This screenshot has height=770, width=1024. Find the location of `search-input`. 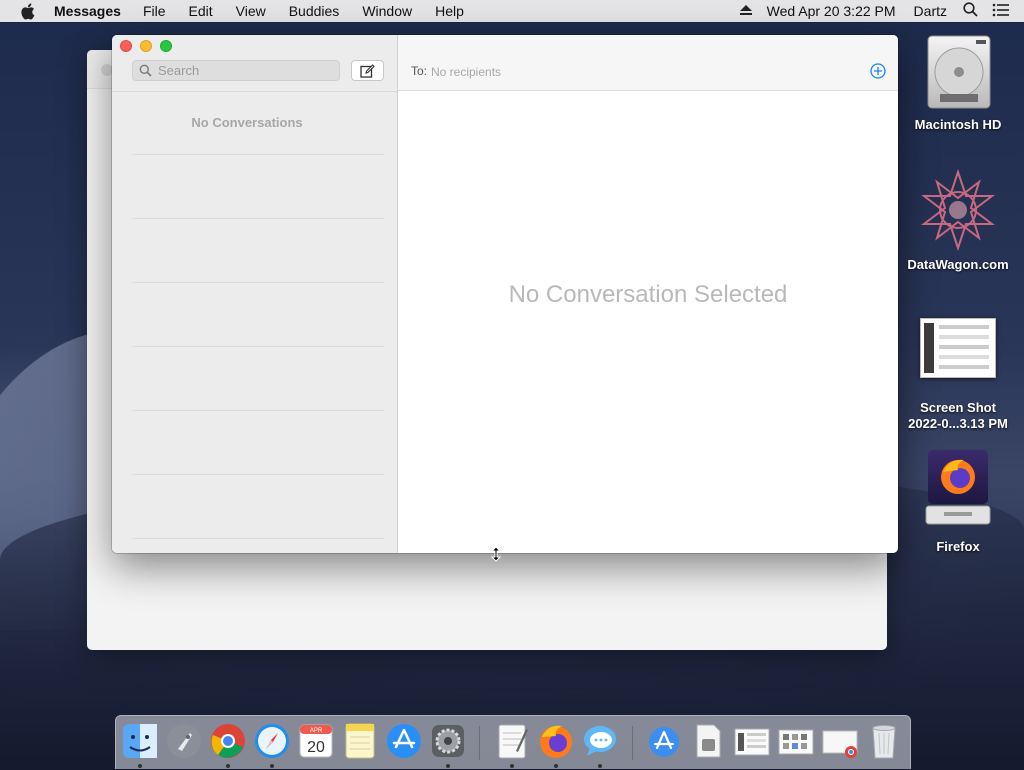

search-input is located at coordinates (243, 70).